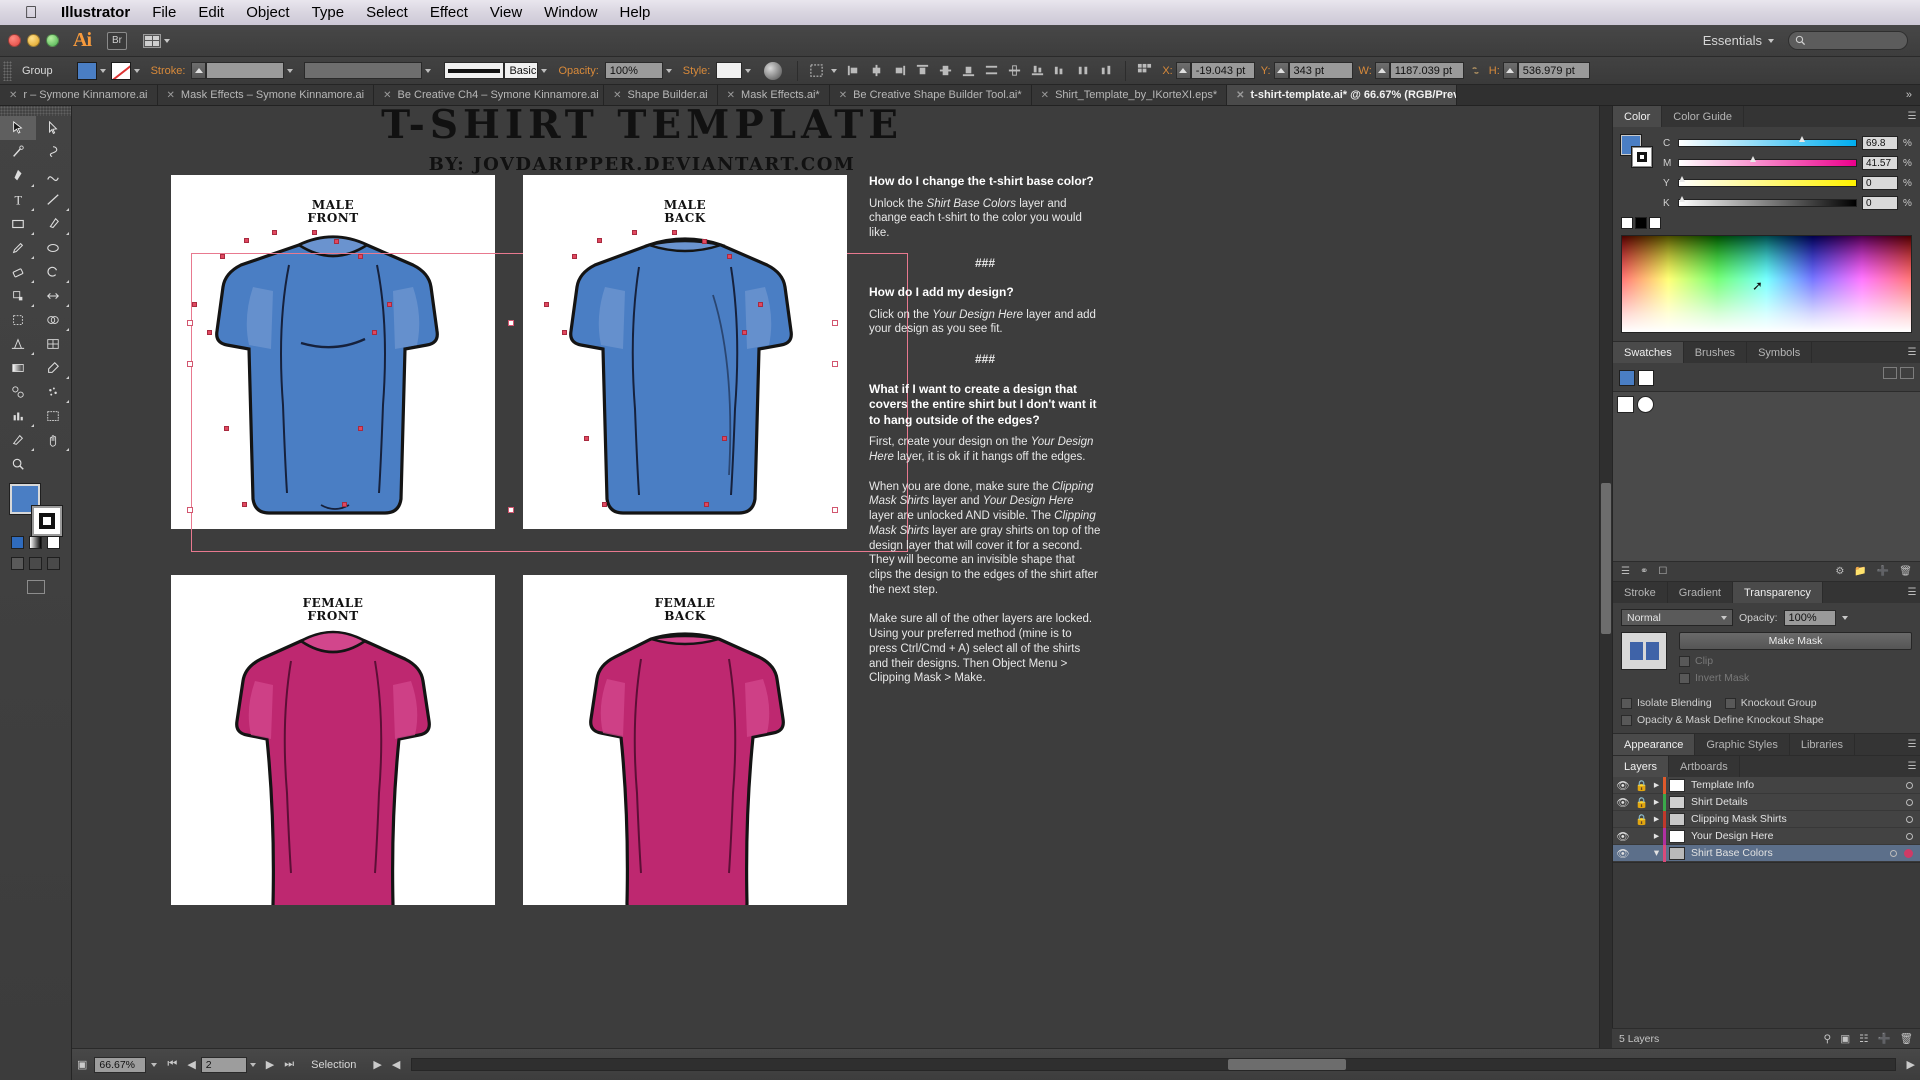  Describe the element at coordinates (1642, 157) in the screenshot. I see `panel-stroke-swatch` at that location.